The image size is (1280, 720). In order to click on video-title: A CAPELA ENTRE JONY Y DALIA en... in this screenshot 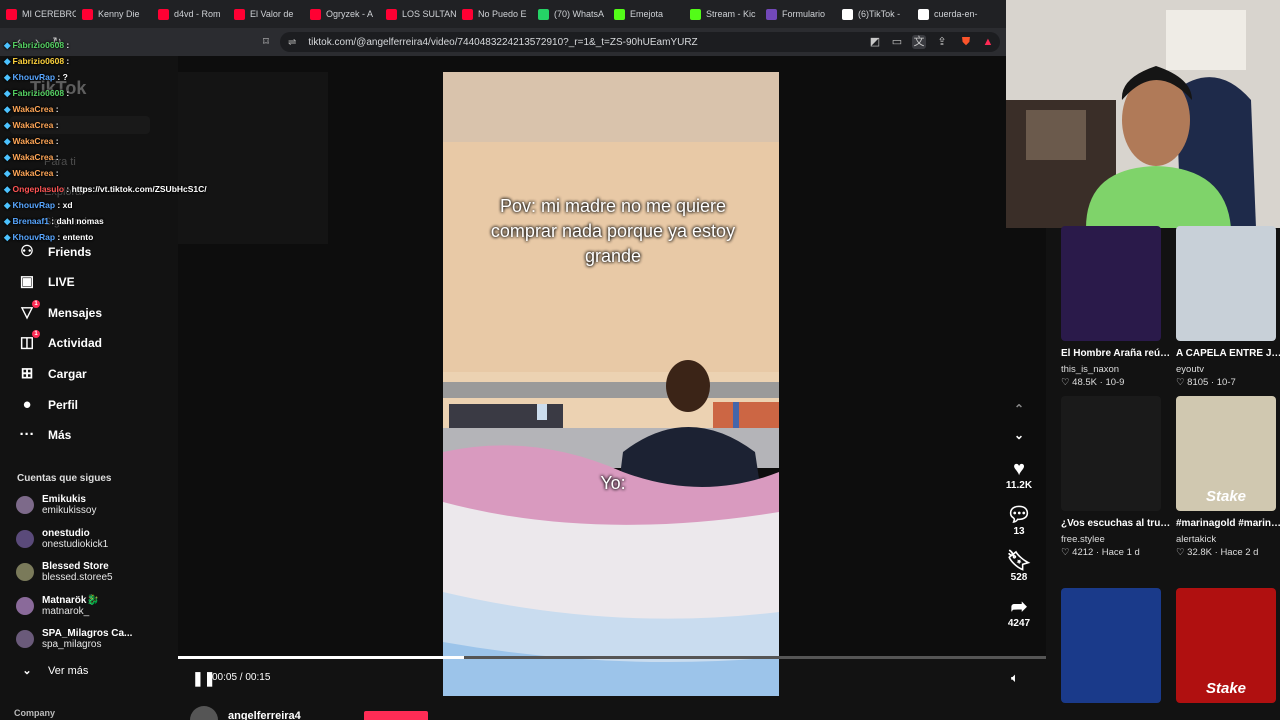, I will do `click(1228, 353)`.